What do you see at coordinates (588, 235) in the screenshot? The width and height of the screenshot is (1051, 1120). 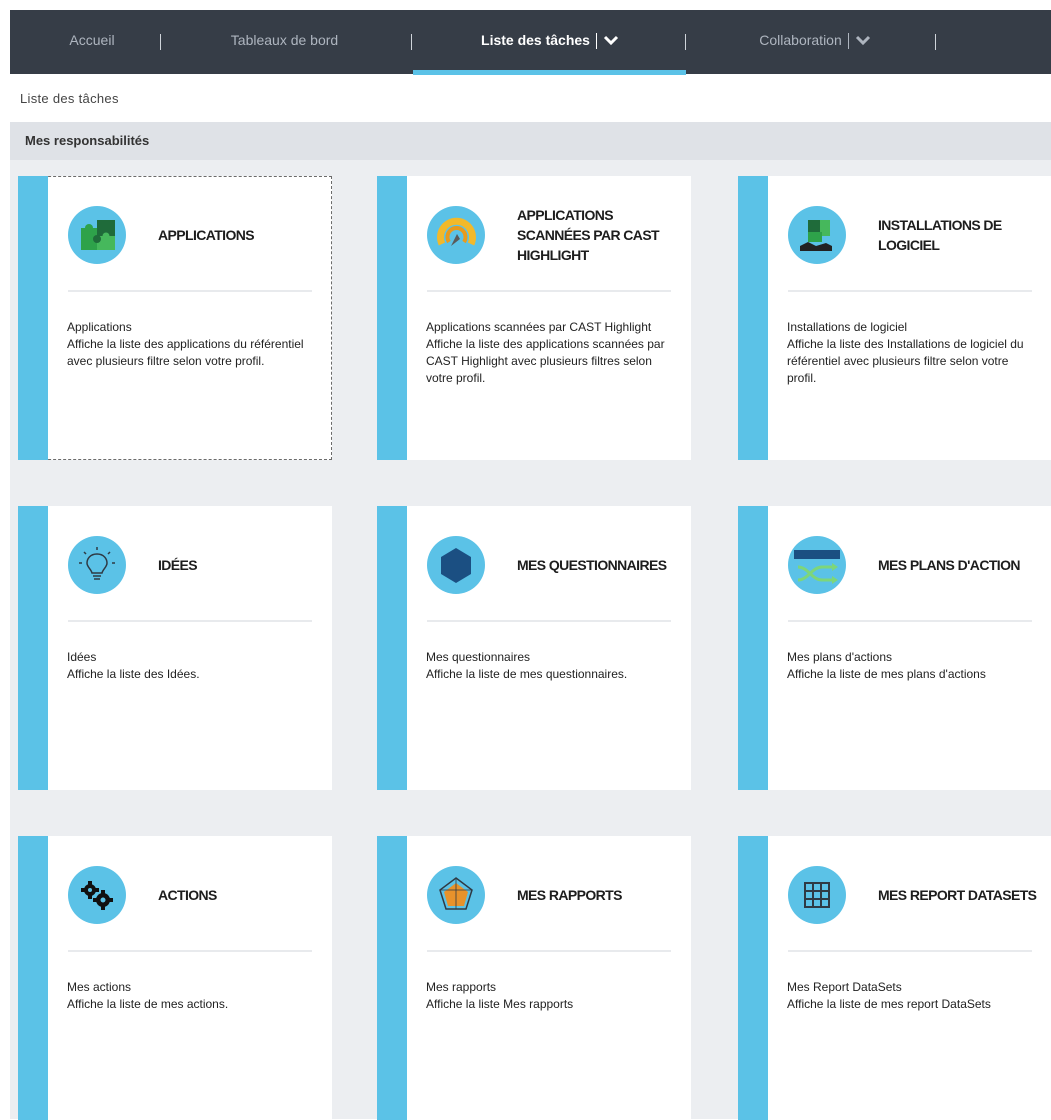 I see `tile-title: APPLICATIONS SCANNÉES PAR CAST HIGHLIGHT` at bounding box center [588, 235].